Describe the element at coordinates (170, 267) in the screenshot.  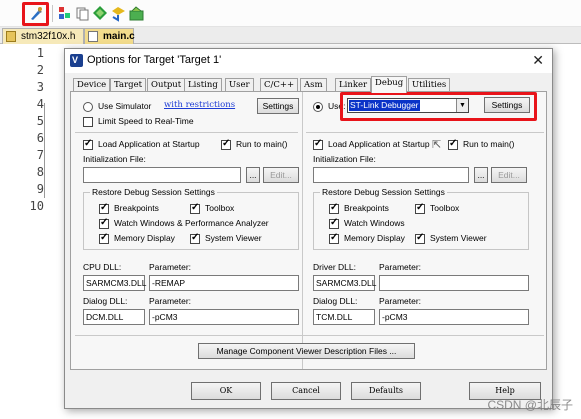
I see `cpu-param-label: Parameter:` at that location.